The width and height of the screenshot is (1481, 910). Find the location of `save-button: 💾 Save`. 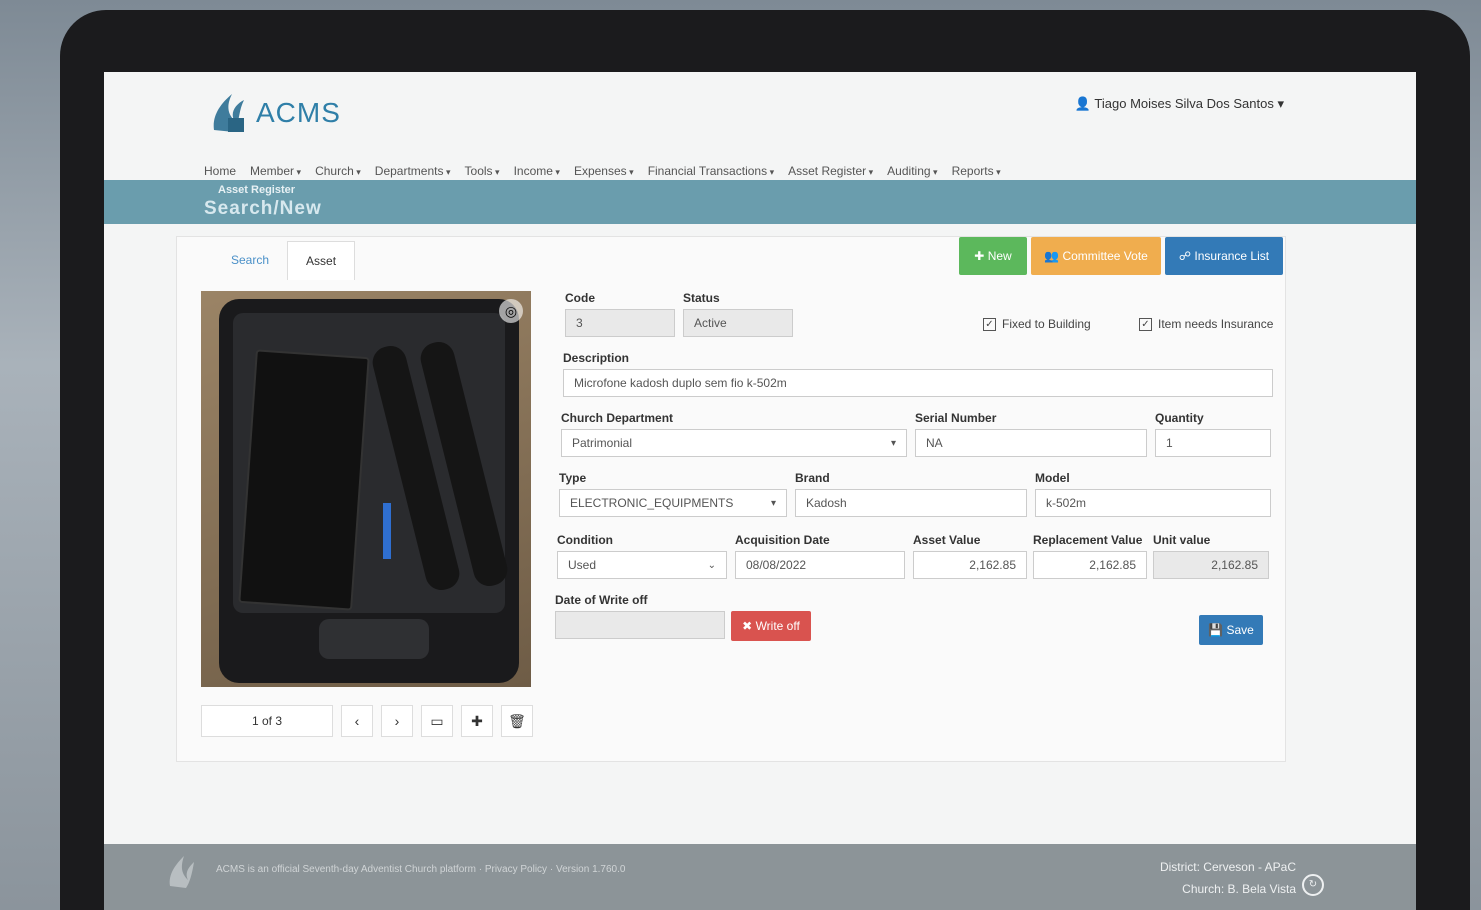

save-button: 💾 Save is located at coordinates (1231, 630).